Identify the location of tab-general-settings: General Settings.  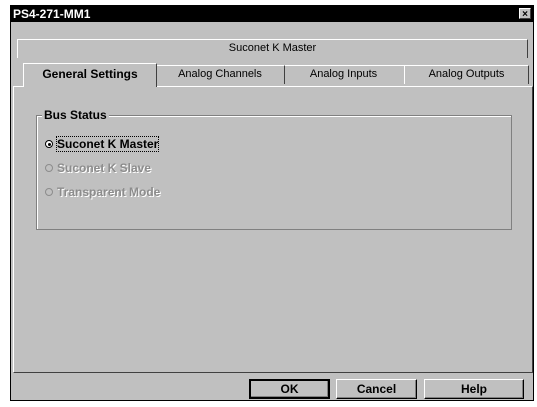
(90, 75).